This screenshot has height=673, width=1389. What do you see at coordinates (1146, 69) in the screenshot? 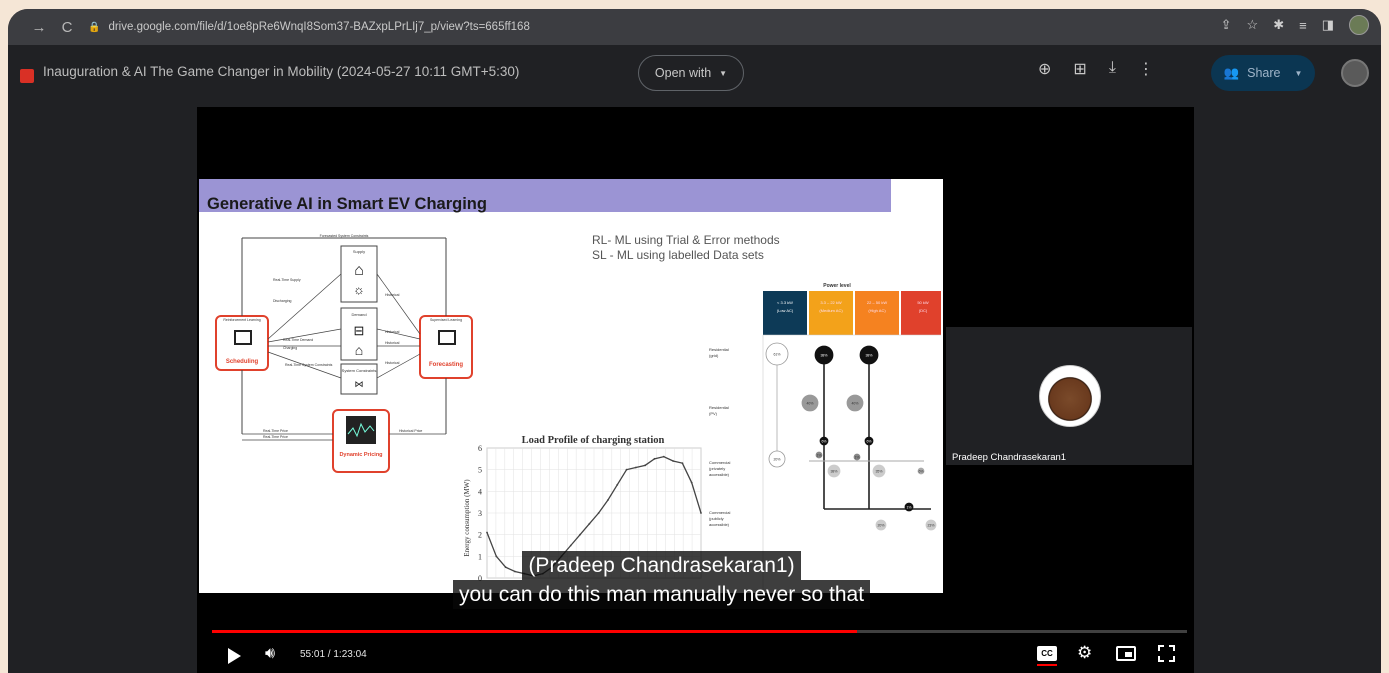
I see `more-options-icon: ⋮` at bounding box center [1146, 69].